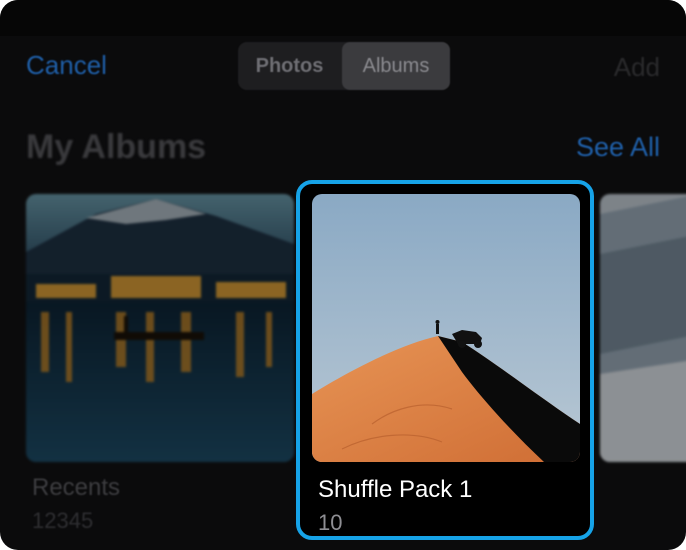 Image resolution: width=686 pixels, height=550 pixels. I want to click on cancel-button: Cancel, so click(66, 65).